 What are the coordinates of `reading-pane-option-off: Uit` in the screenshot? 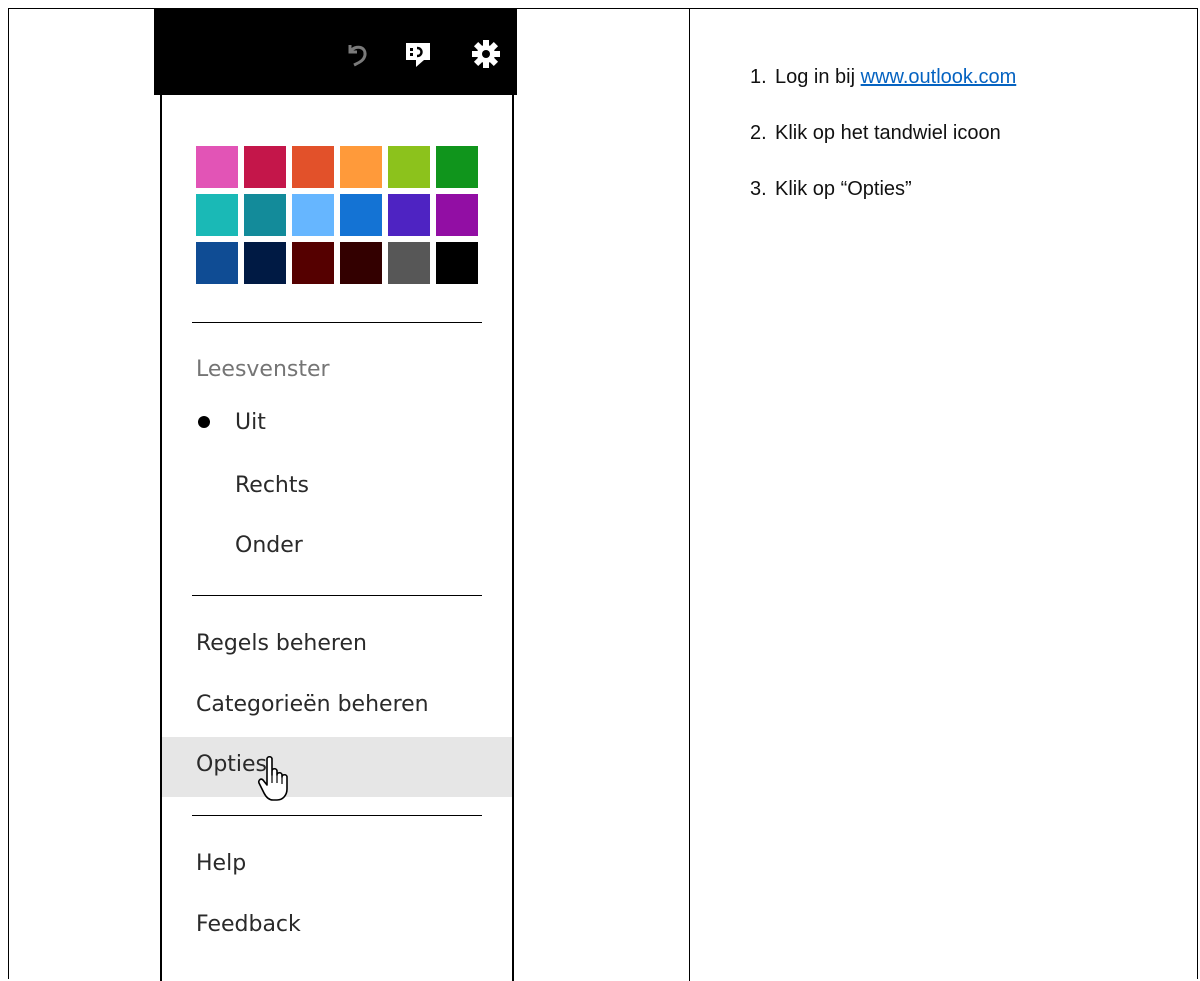 It's located at (250, 422).